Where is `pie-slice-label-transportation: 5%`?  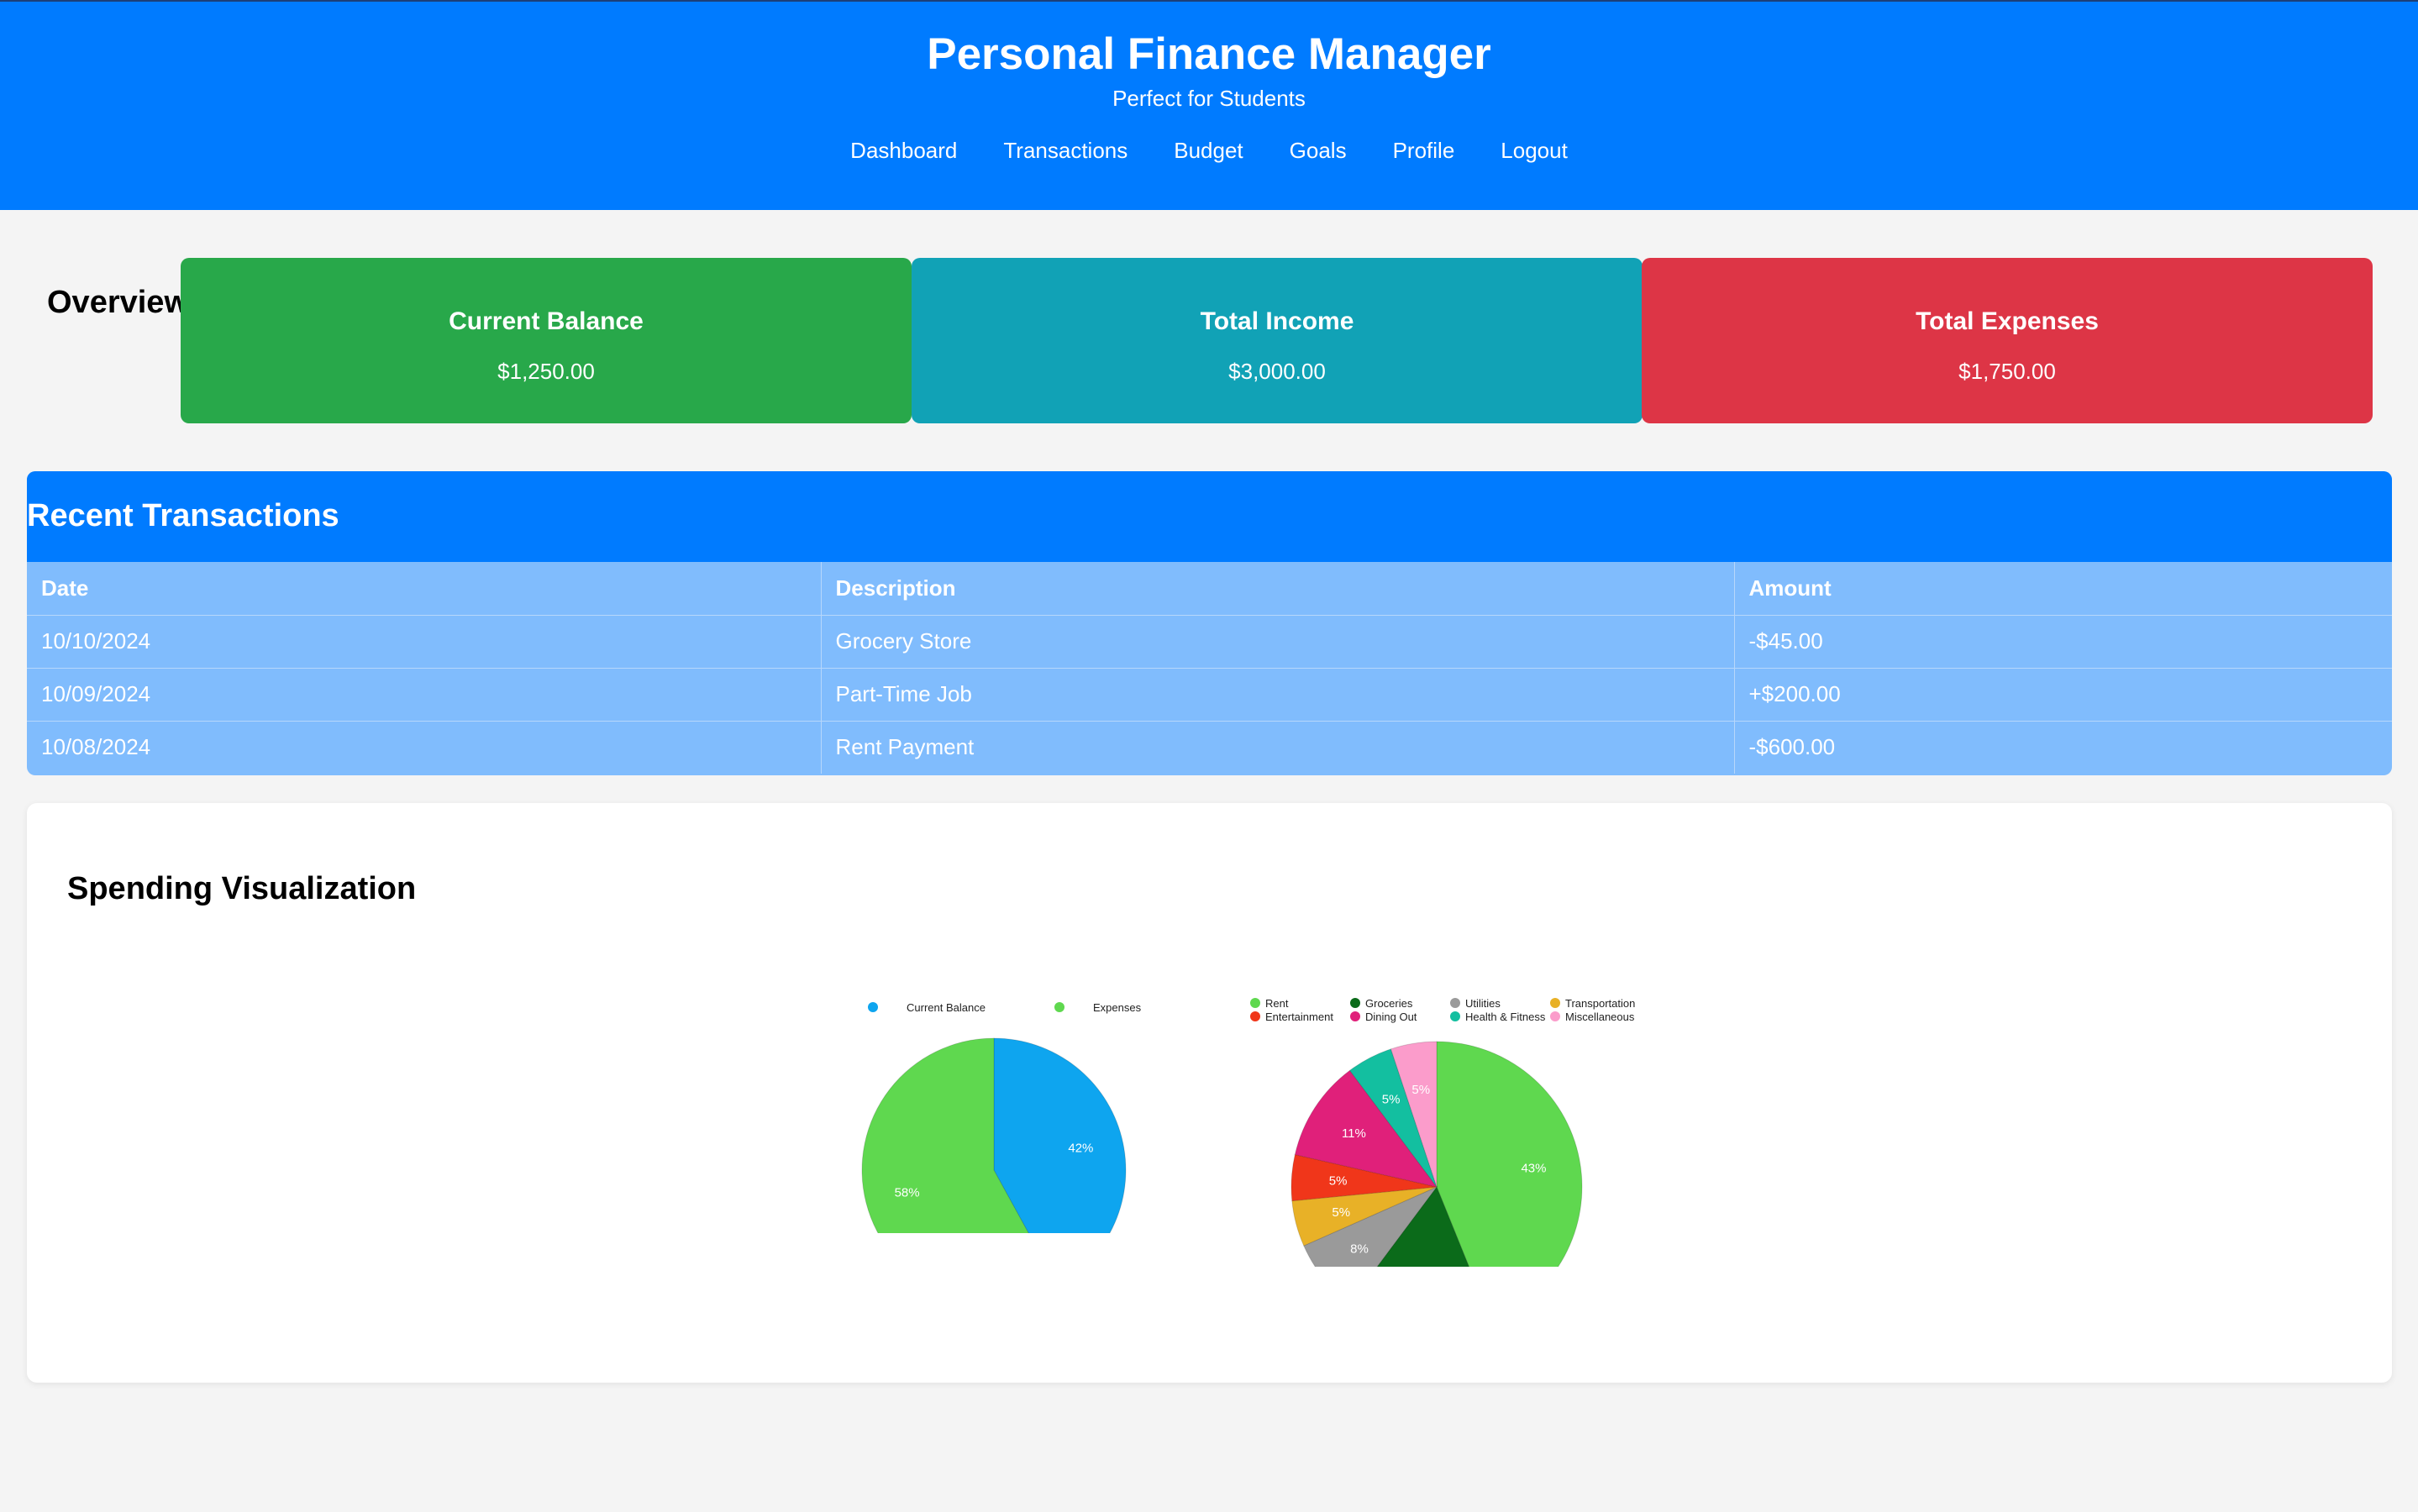
pie-slice-label-transportation: 5% is located at coordinates (1341, 1212).